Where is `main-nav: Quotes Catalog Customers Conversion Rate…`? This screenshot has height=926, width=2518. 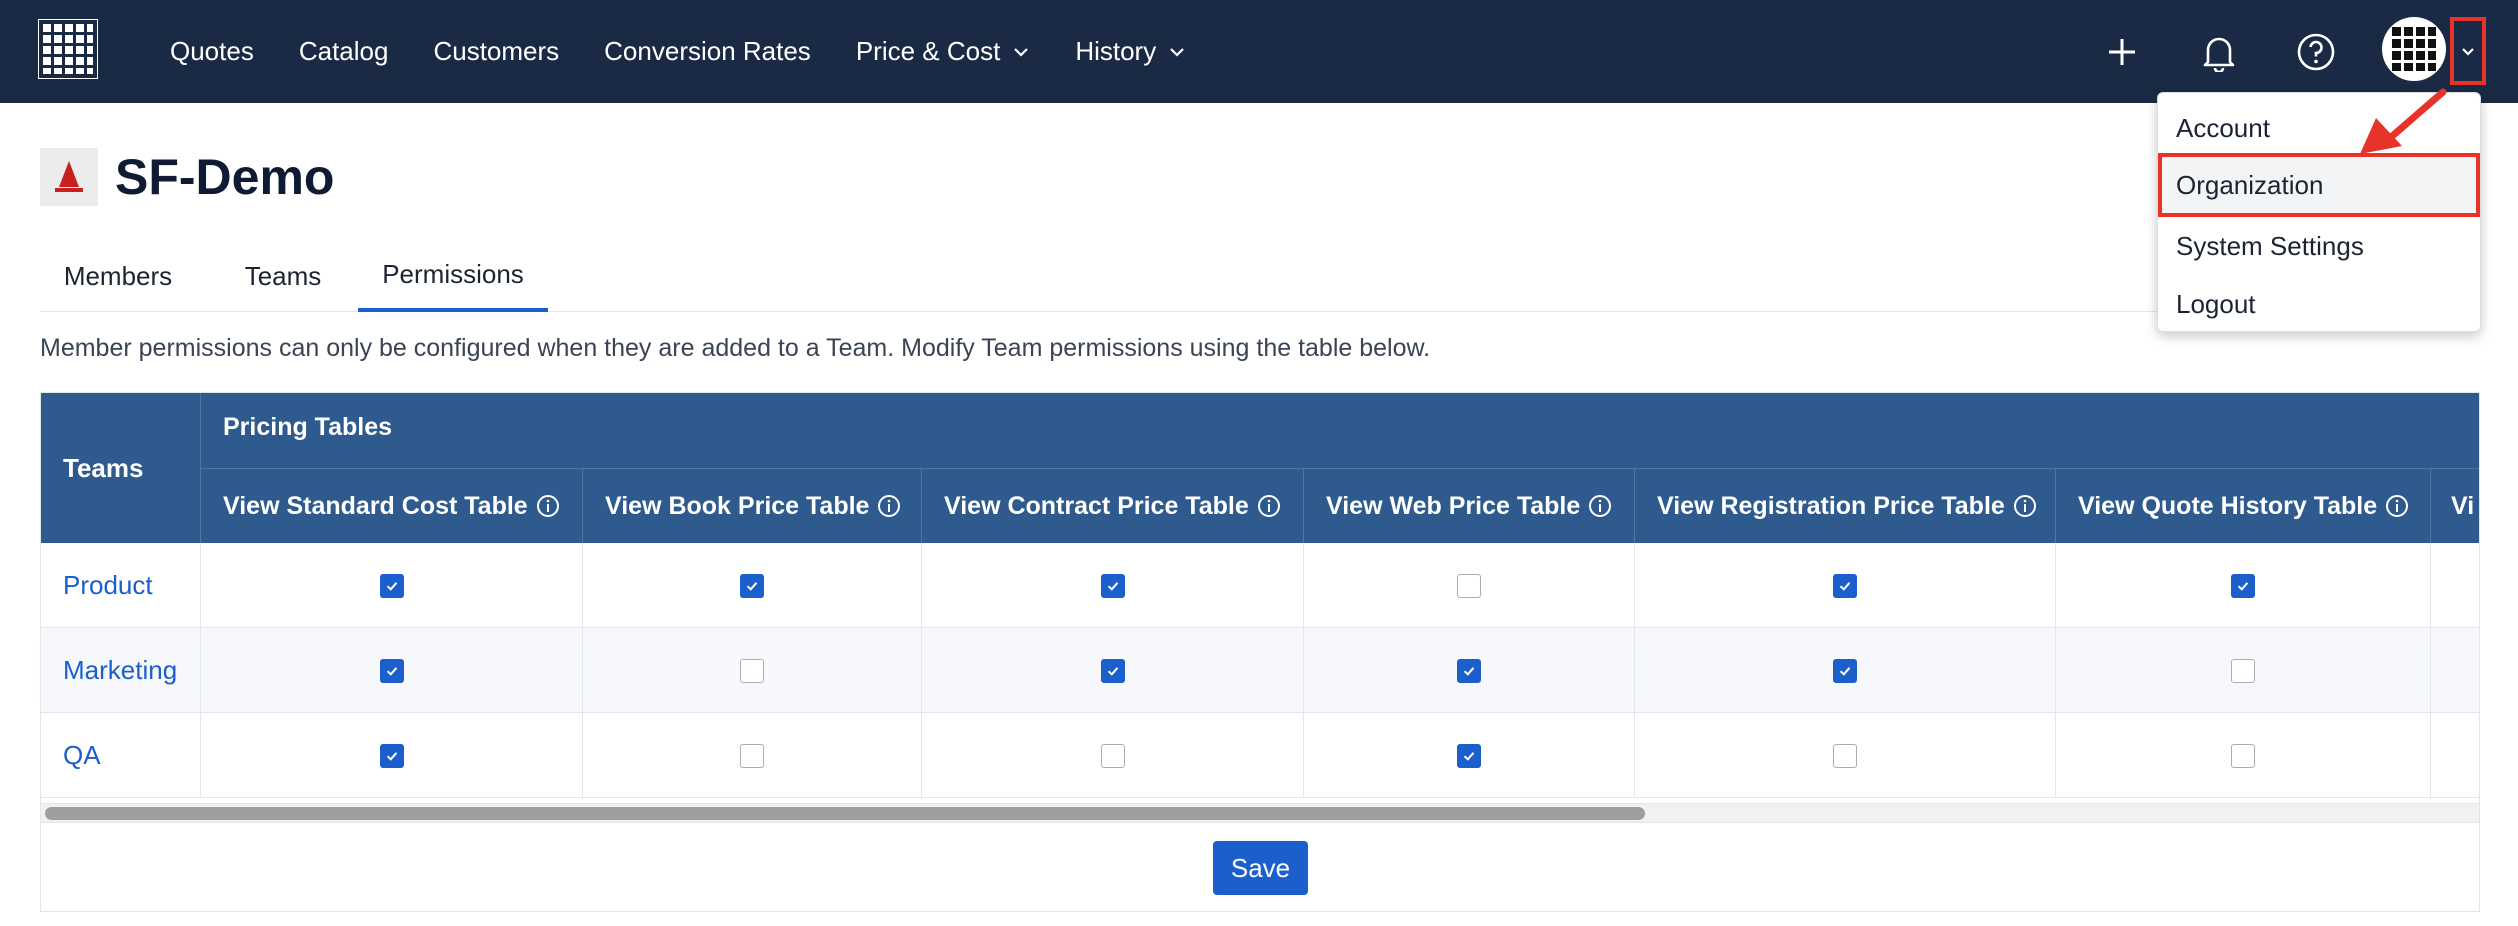 main-nav: Quotes Catalog Customers Conversion Rate… is located at coordinates (700, 51).